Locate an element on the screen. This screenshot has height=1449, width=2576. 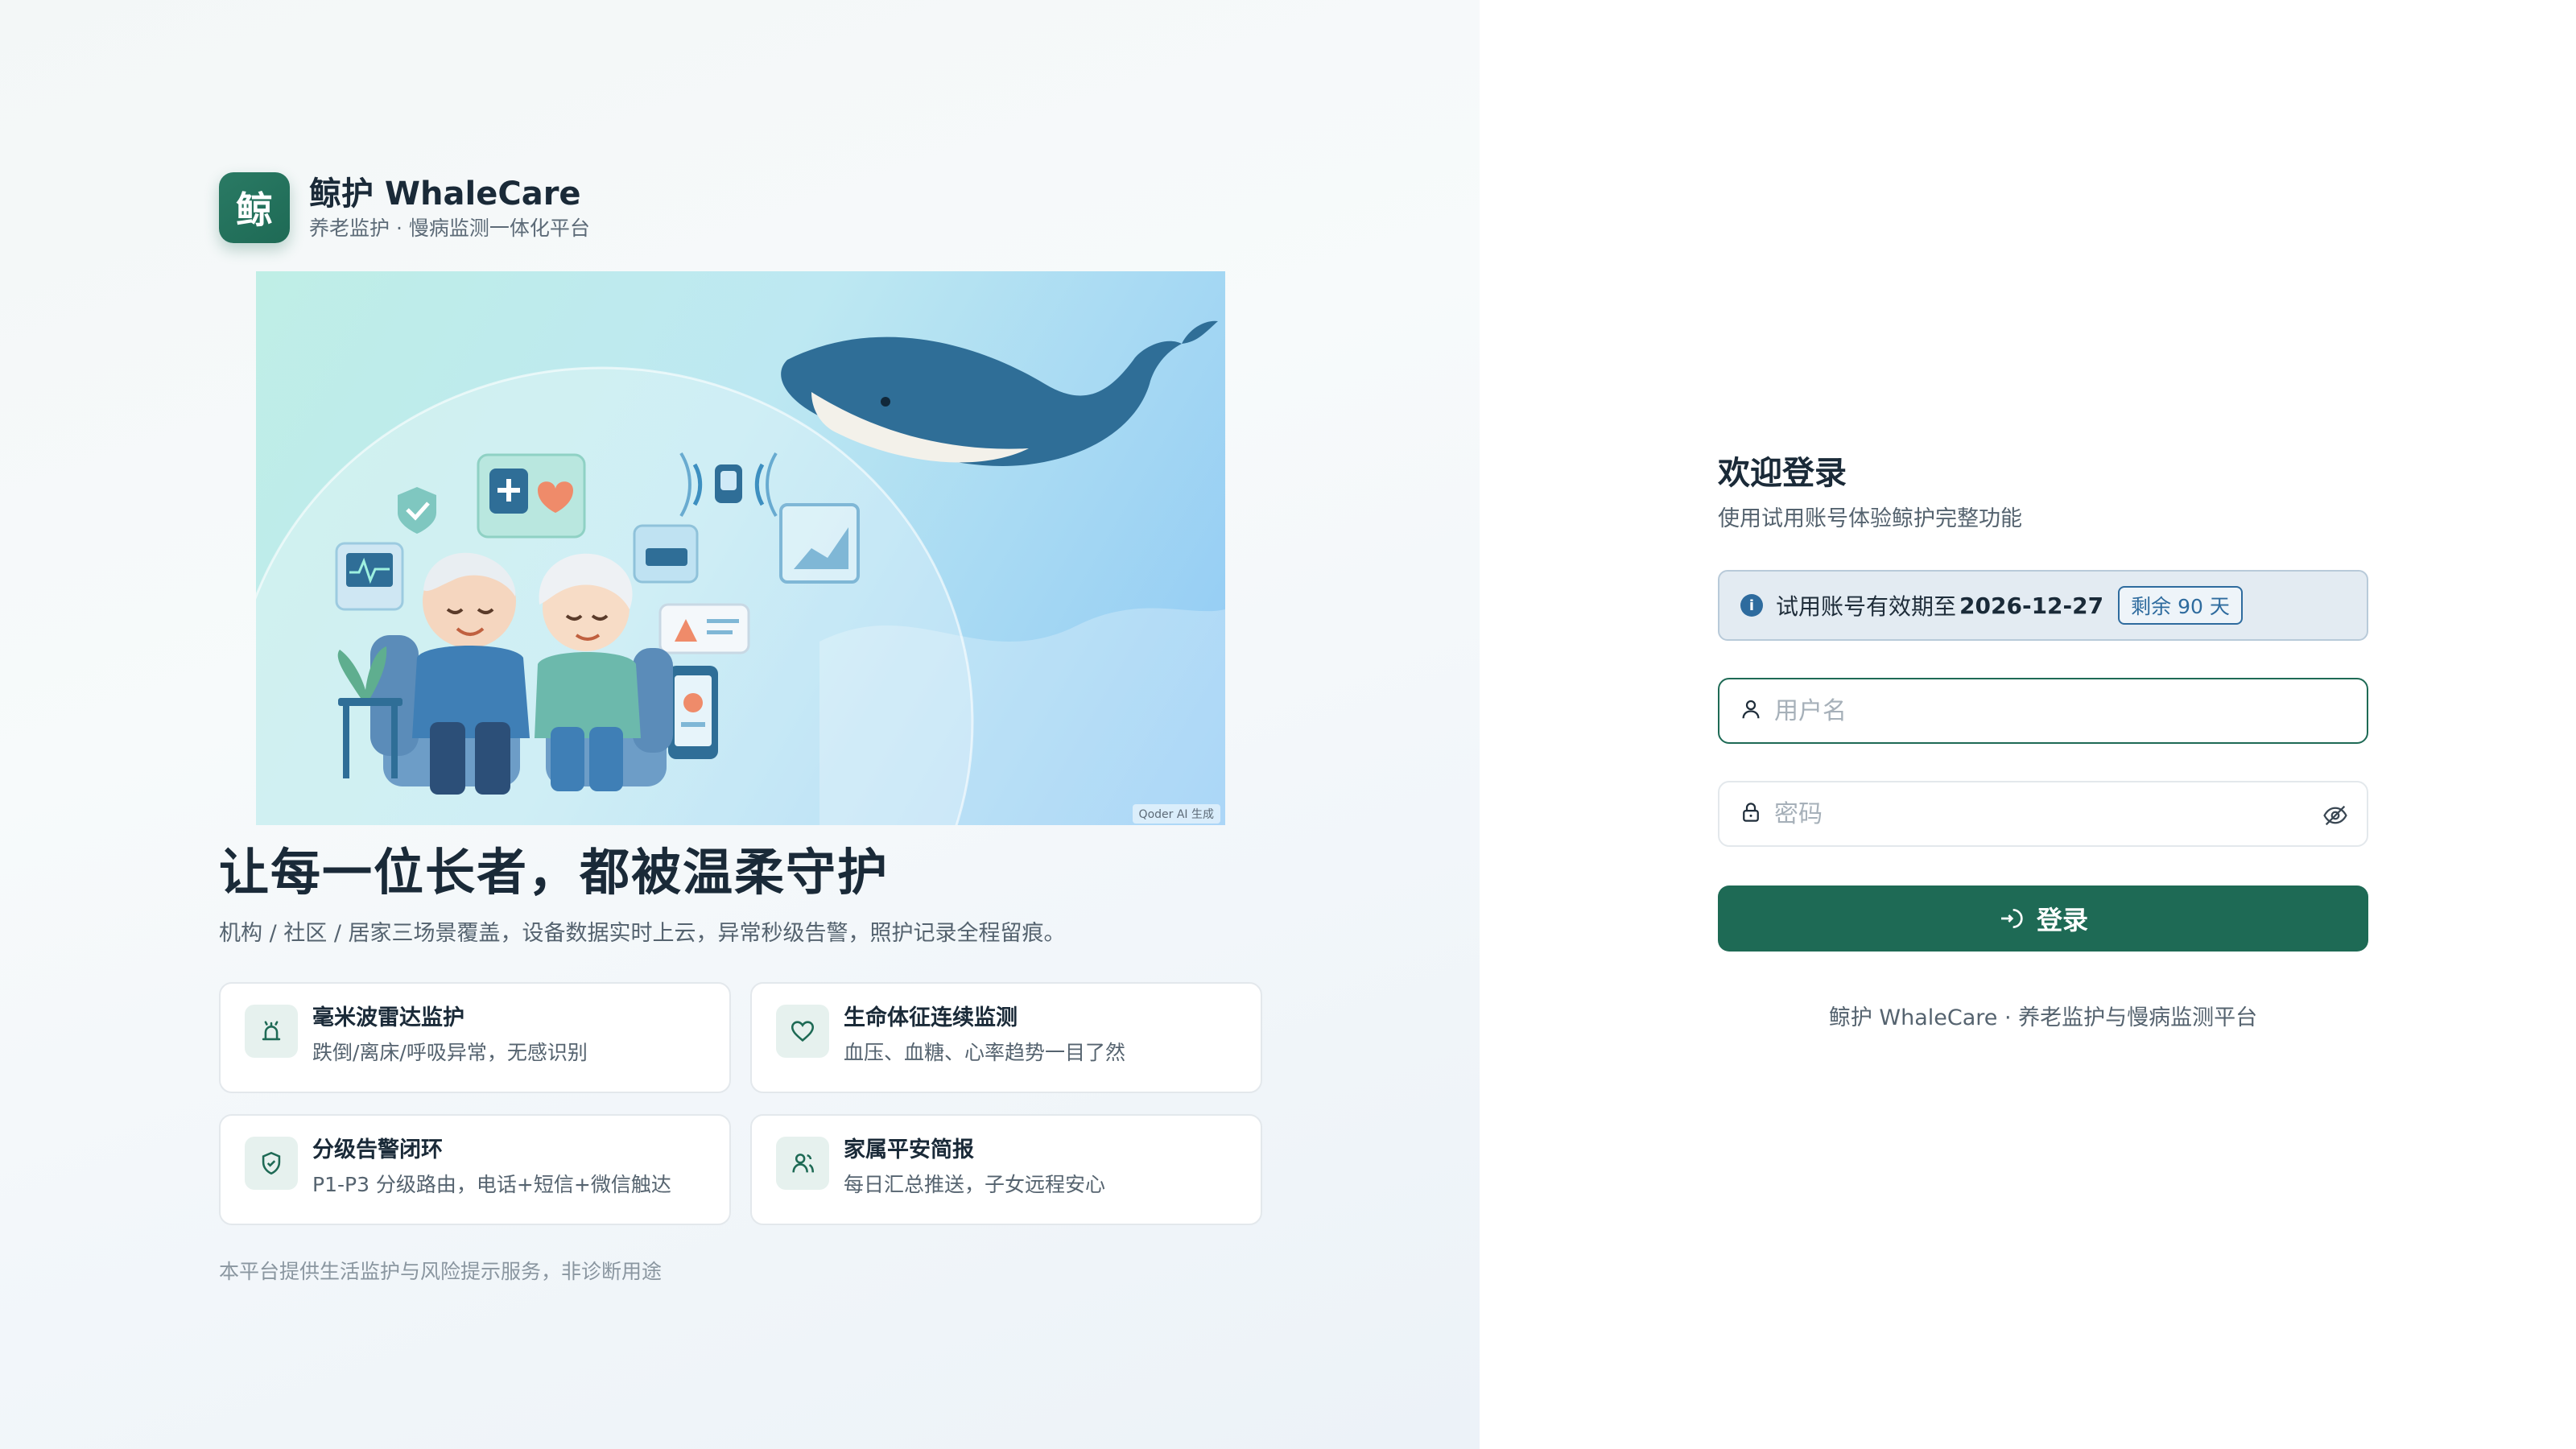
brand-logo: 鲸 is located at coordinates (254, 207).